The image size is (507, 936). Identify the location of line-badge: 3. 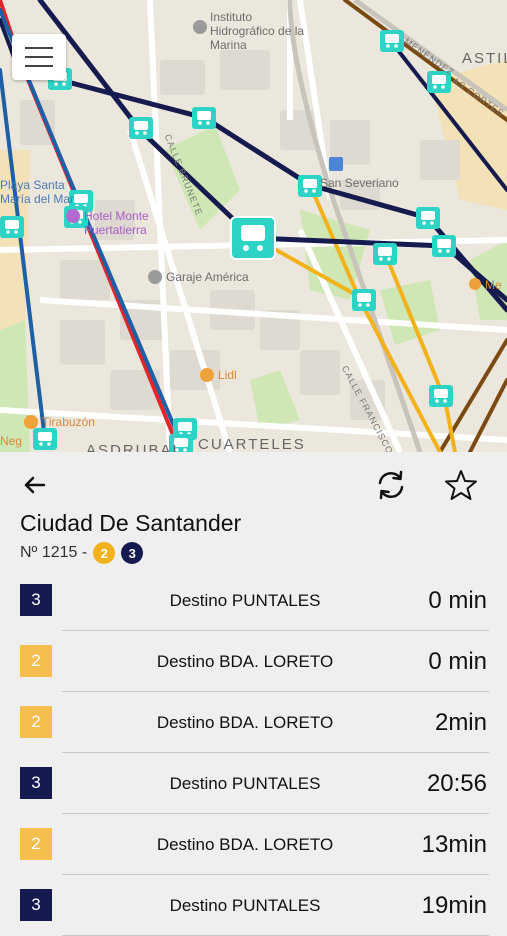
(132, 553).